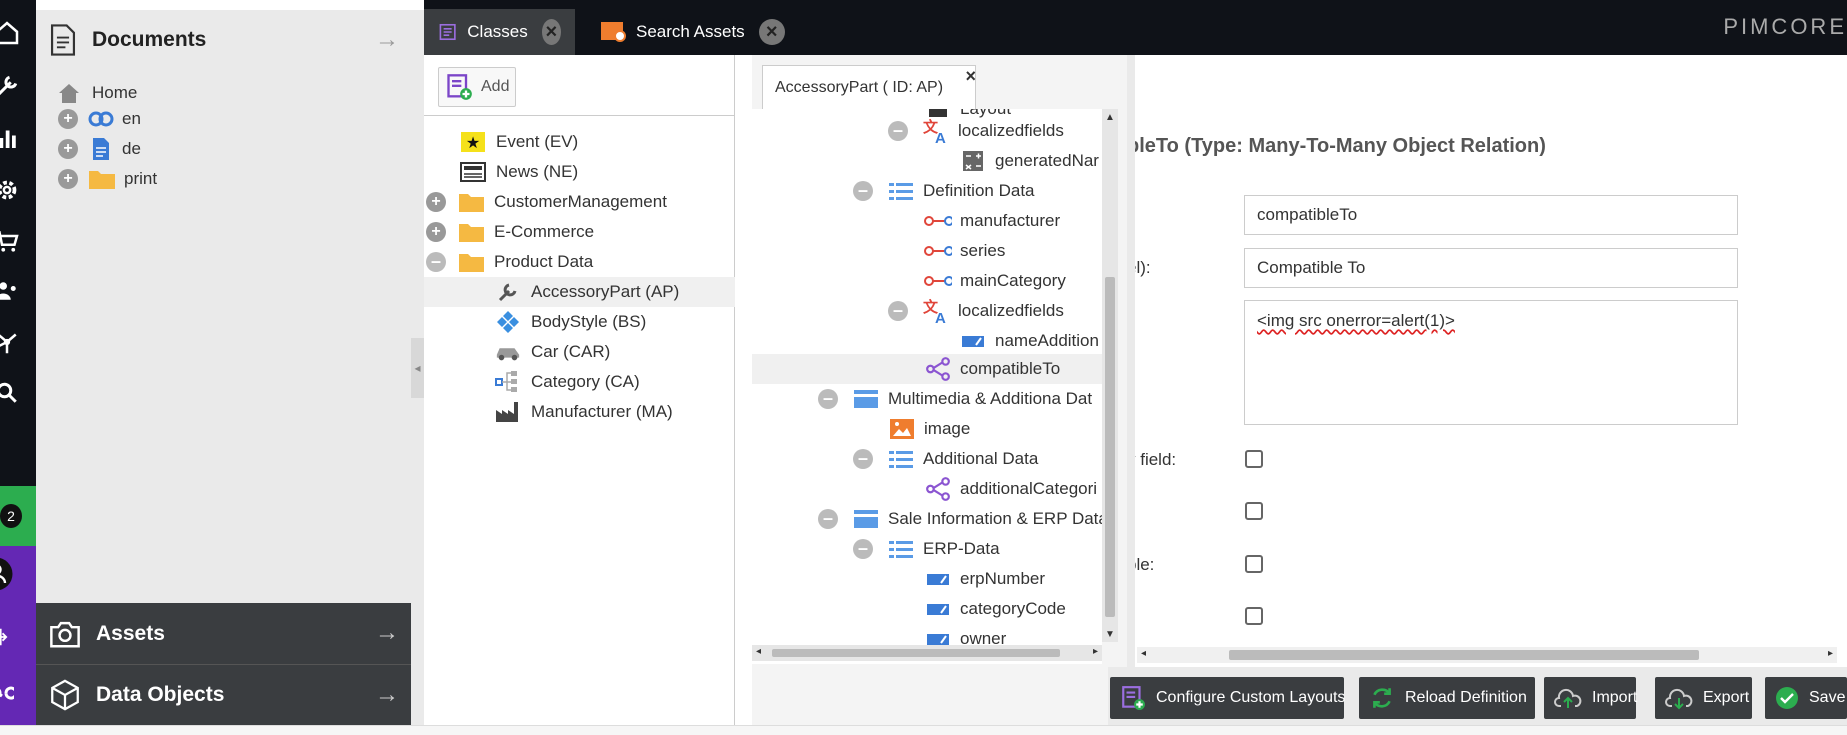 The width and height of the screenshot is (1847, 735). Describe the element at coordinates (945, 459) in the screenshot. I see `tree-node-additional-data: – Additional Data` at that location.